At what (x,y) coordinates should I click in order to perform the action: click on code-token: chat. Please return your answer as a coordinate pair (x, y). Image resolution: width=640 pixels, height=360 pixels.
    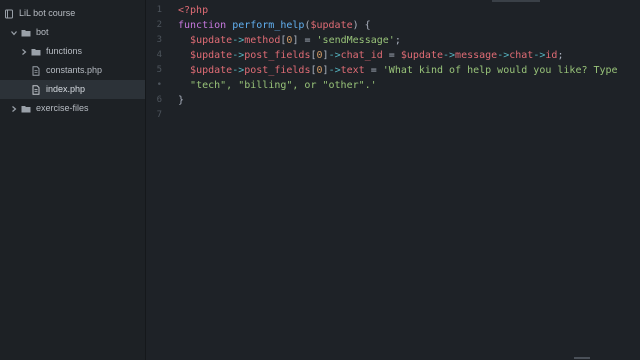
    Looking at the image, I should click on (521, 55).